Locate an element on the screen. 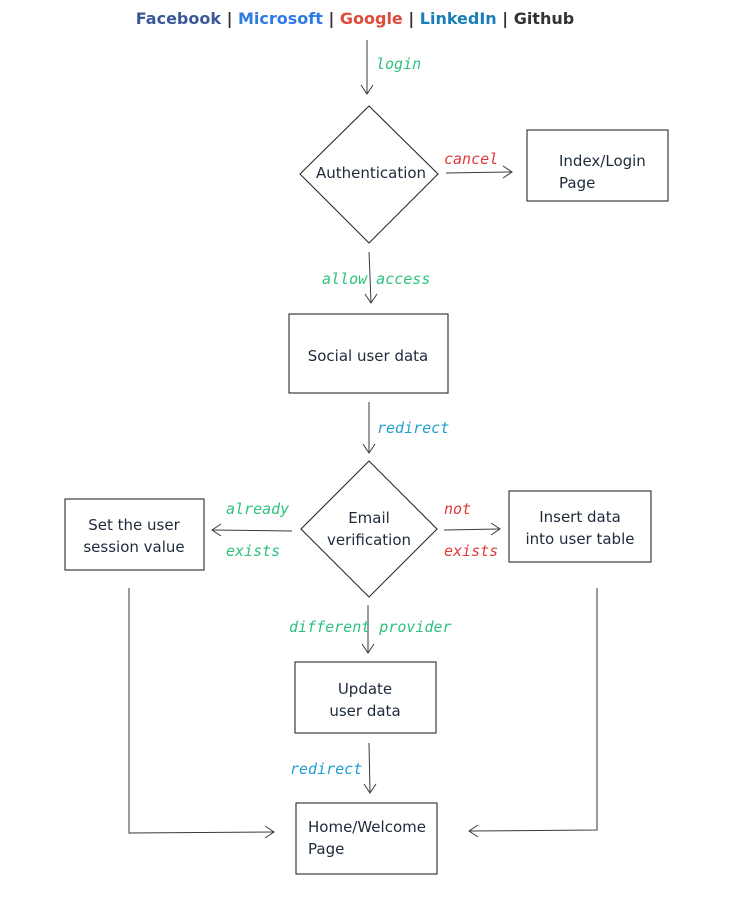 This screenshot has width=731, height=900. node-insert-data: Insert data into user table is located at coordinates (580, 528).